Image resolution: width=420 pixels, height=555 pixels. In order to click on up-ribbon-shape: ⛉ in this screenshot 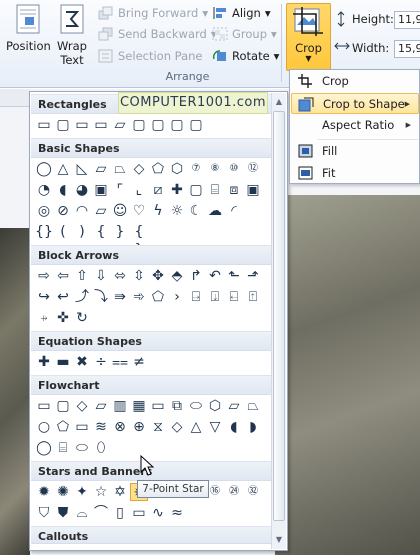, I will do `click(44, 513)`.